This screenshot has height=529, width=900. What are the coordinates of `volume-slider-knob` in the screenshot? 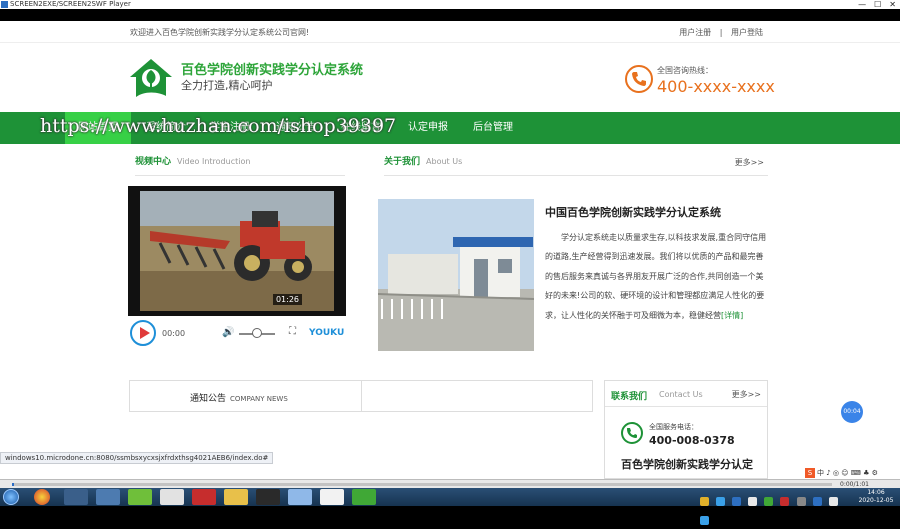 It's located at (257, 333).